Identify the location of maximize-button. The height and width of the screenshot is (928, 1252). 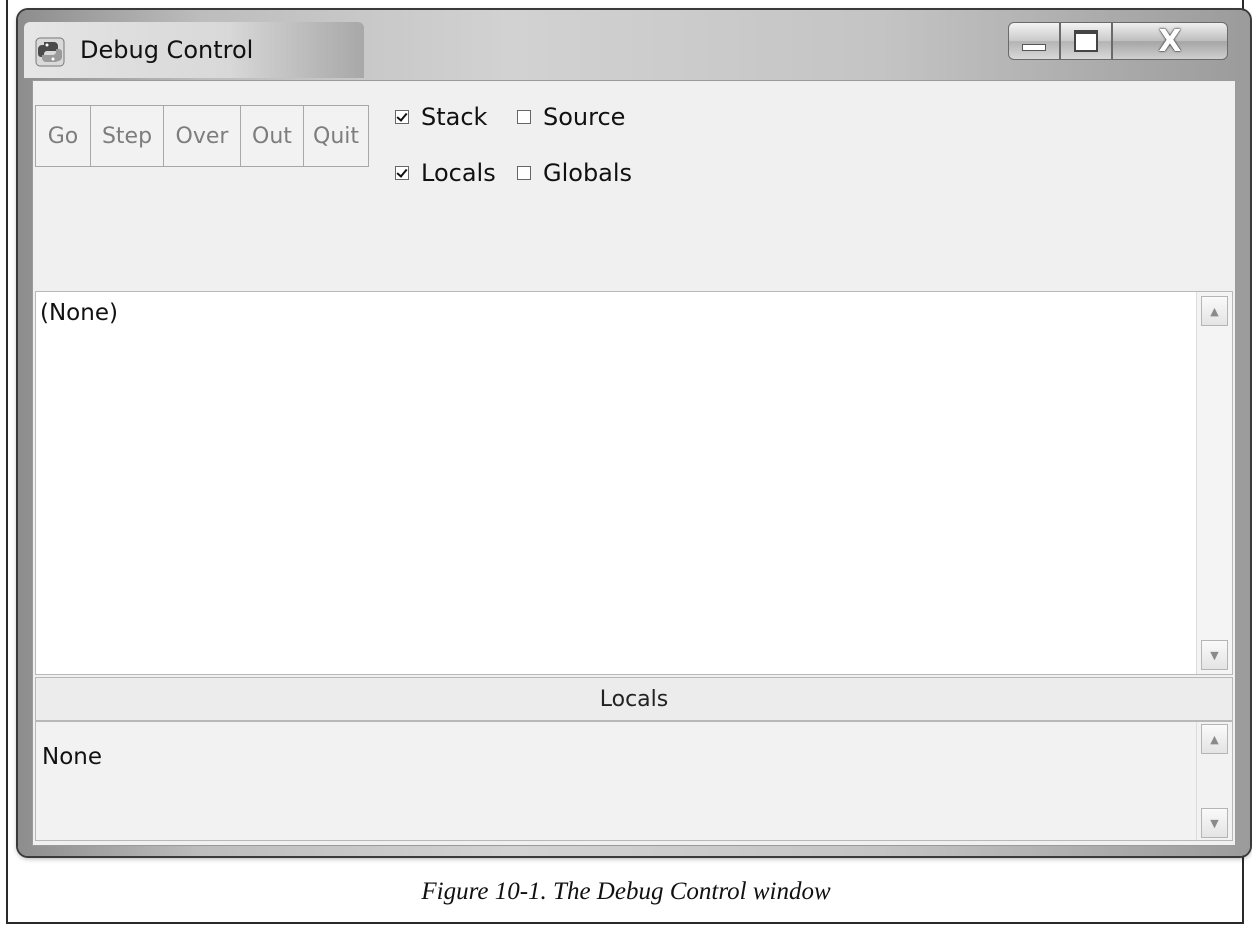
(1086, 41).